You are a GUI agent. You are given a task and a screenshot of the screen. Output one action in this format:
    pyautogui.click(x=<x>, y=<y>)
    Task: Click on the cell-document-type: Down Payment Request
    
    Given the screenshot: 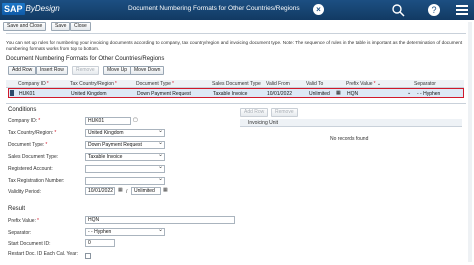 What is the action you would take?
    pyautogui.click(x=164, y=94)
    